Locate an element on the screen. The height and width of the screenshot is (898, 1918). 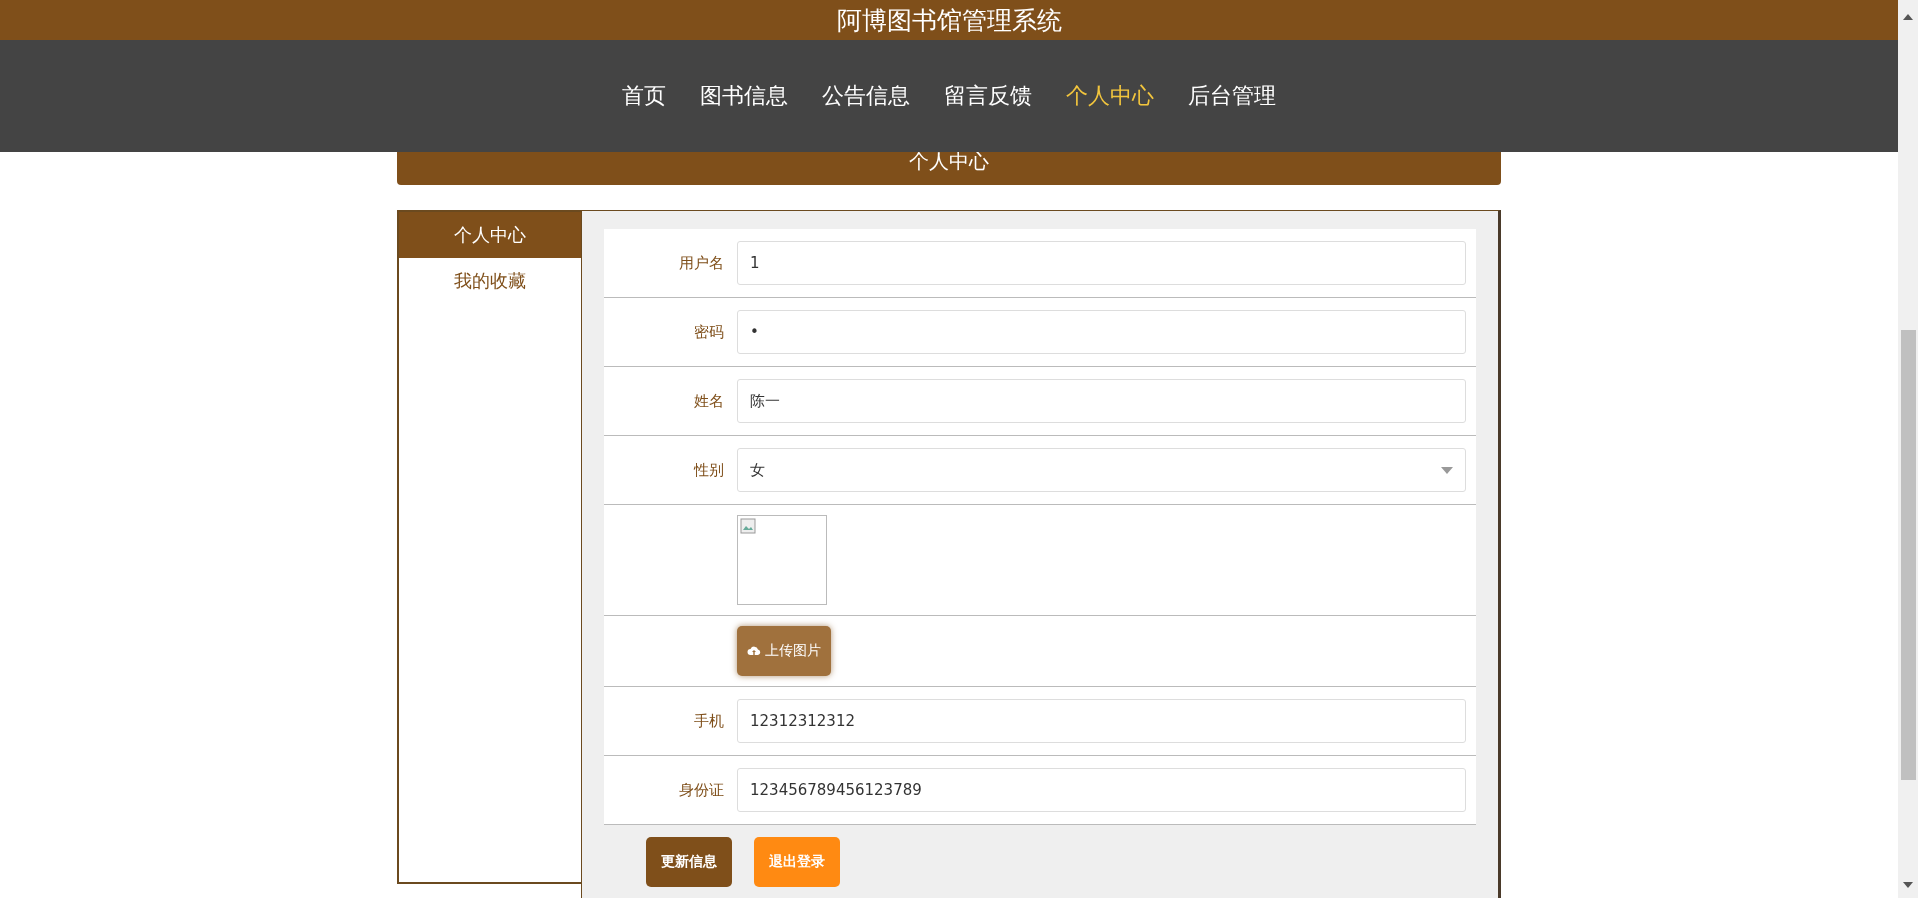
nav-link: 个人中心 is located at coordinates (1110, 96).